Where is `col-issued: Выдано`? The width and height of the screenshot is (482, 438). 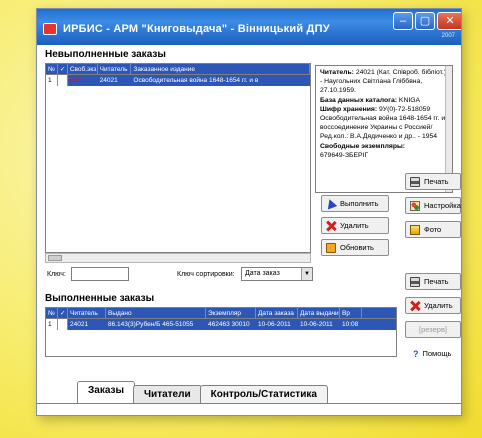
col-issued: Выдано is located at coordinates (156, 313).